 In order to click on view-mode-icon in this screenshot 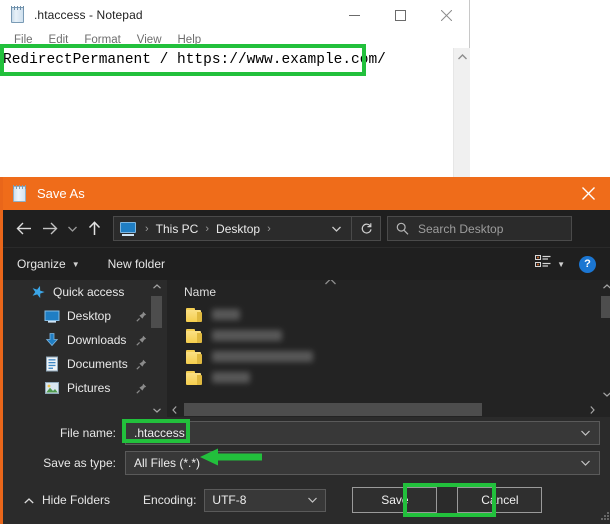, I will do `click(543, 264)`.